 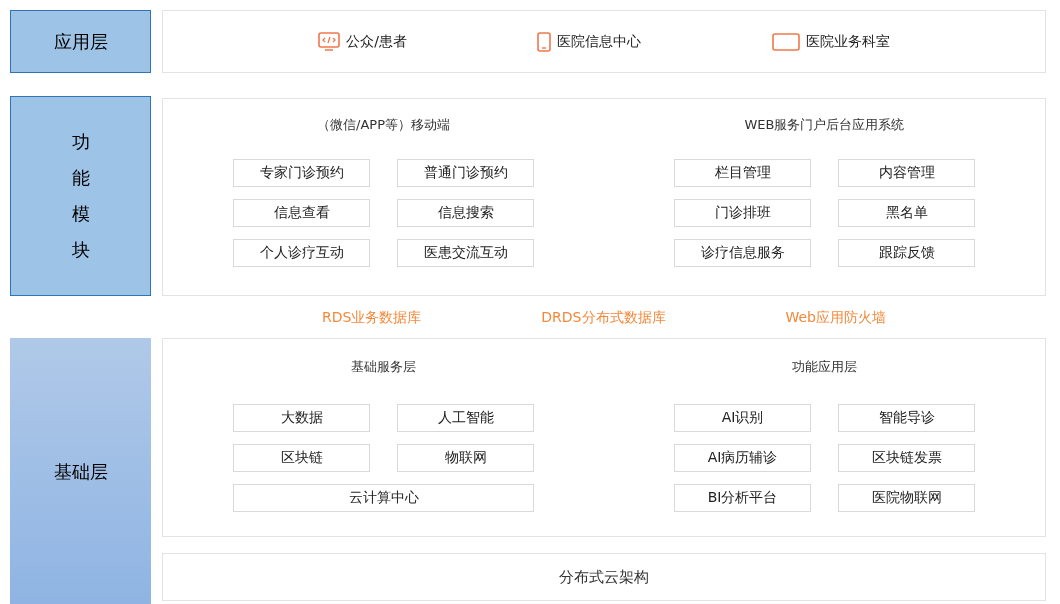 What do you see at coordinates (465, 212) in the screenshot?
I see `module-box: 信息搜索` at bounding box center [465, 212].